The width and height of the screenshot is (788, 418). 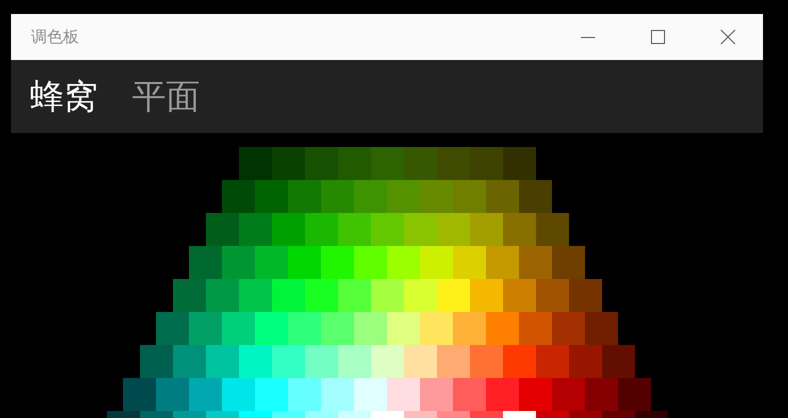 I want to click on tab: 蜂窝, so click(x=64, y=97).